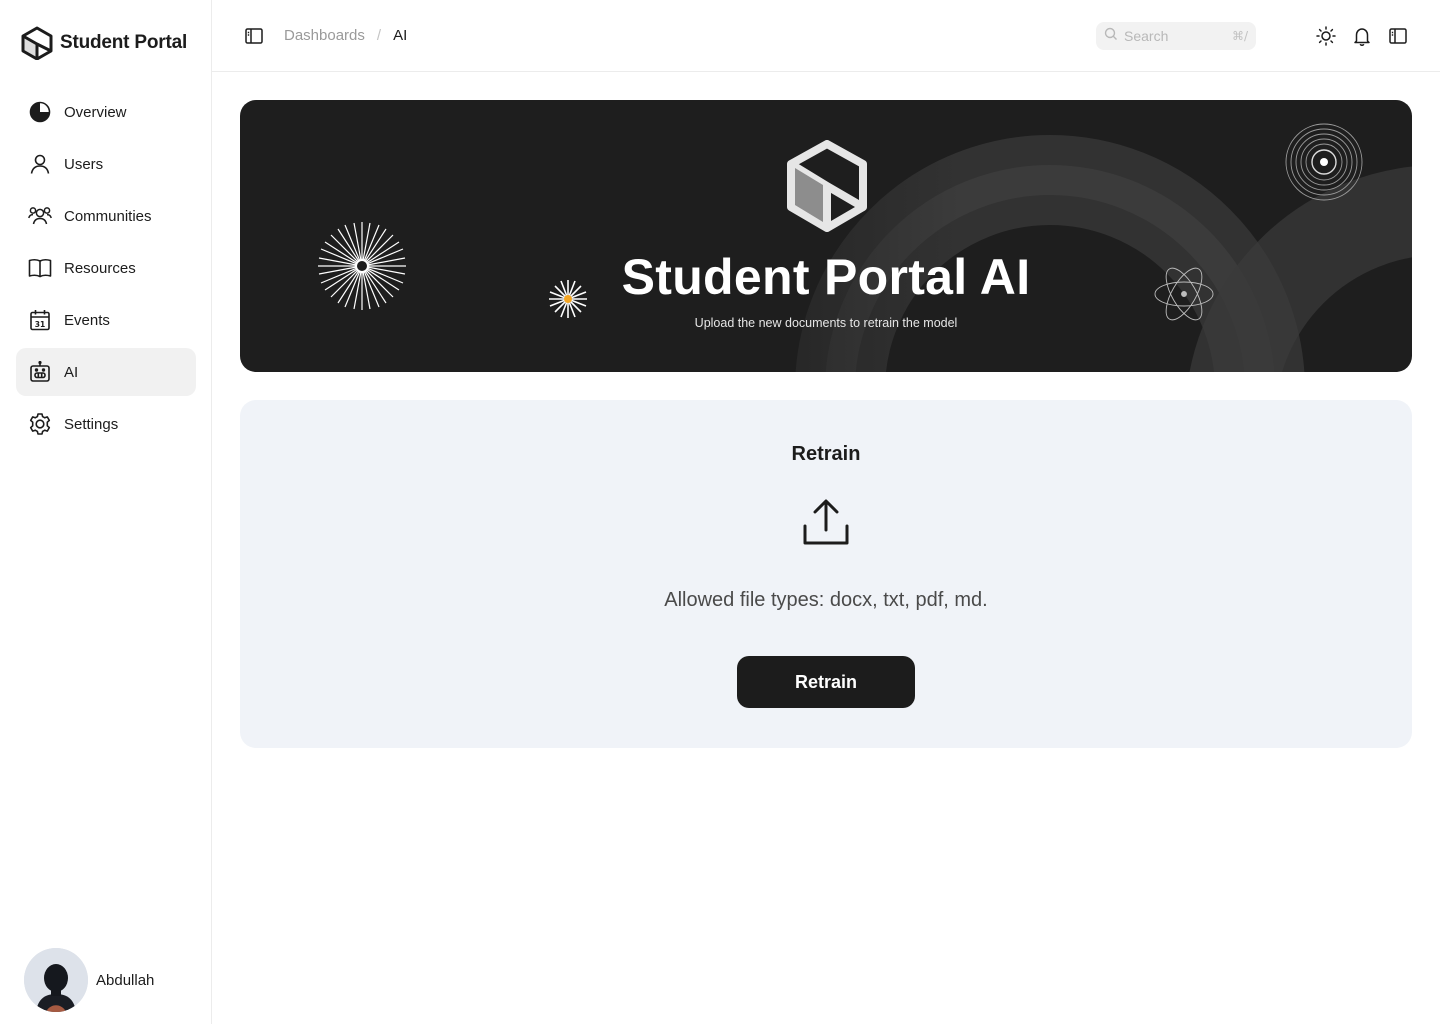  Describe the element at coordinates (71, 372) in the screenshot. I see `sidebar-item-label: AI` at that location.